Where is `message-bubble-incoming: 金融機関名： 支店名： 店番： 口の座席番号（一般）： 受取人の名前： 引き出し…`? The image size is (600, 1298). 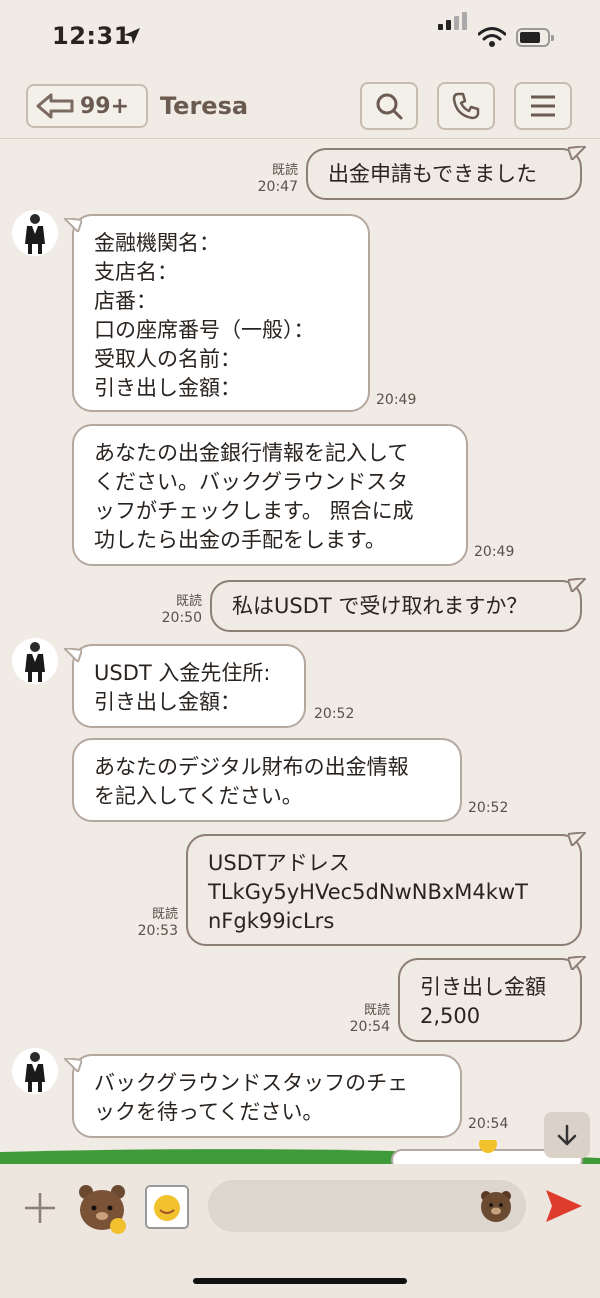
message-bubble-incoming: 金融機関名： 支店名： 店番： 口の座席番号（一般）： 受取人の名前： 引き出し… is located at coordinates (221, 313).